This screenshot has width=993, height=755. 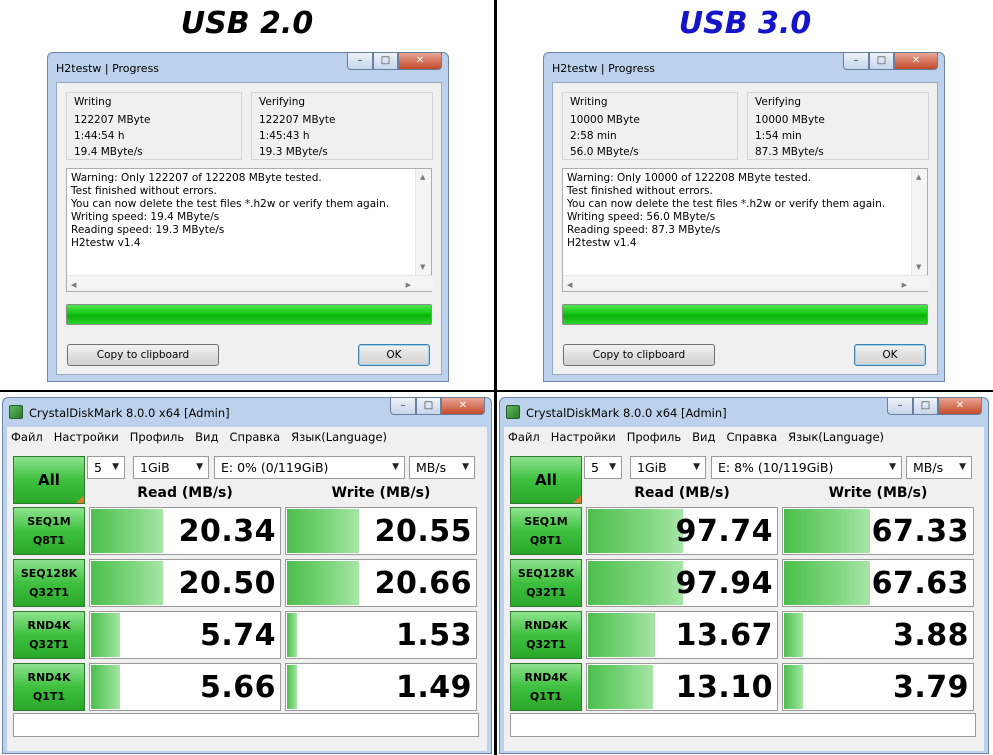 What do you see at coordinates (249, 314) in the screenshot?
I see `progress-bar` at bounding box center [249, 314].